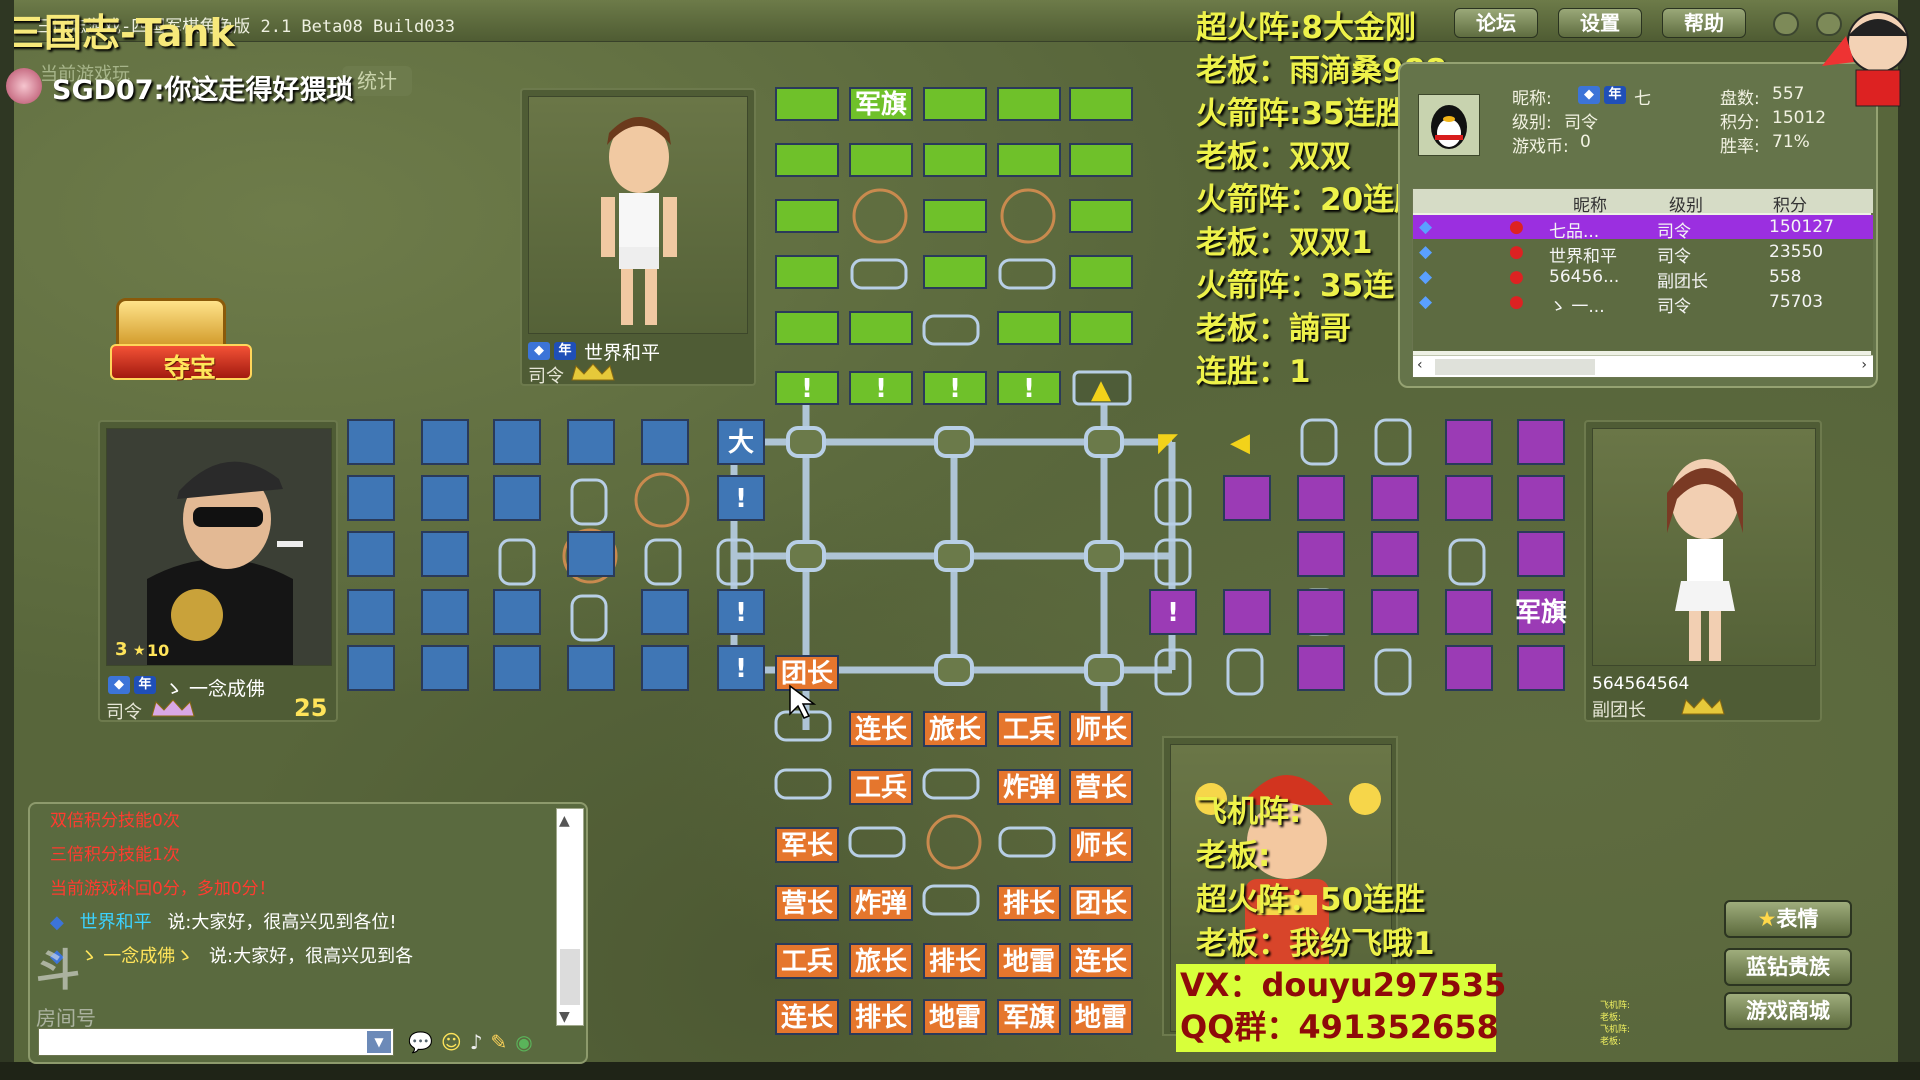 The width and height of the screenshot is (1920, 1080). Describe the element at coordinates (1643, 228) in the screenshot. I see `table-row: ◆ ● 七品... 司令 150127` at that location.